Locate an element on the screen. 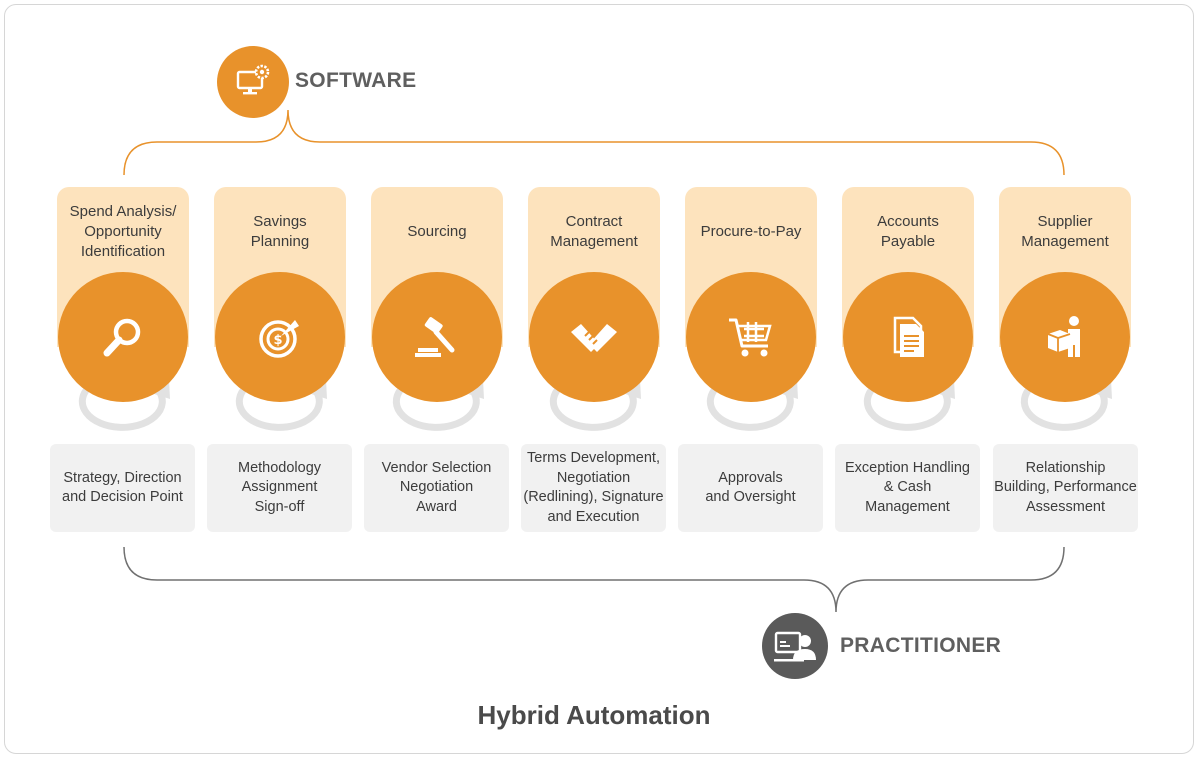  person-box-icon is located at coordinates (1063, 336).